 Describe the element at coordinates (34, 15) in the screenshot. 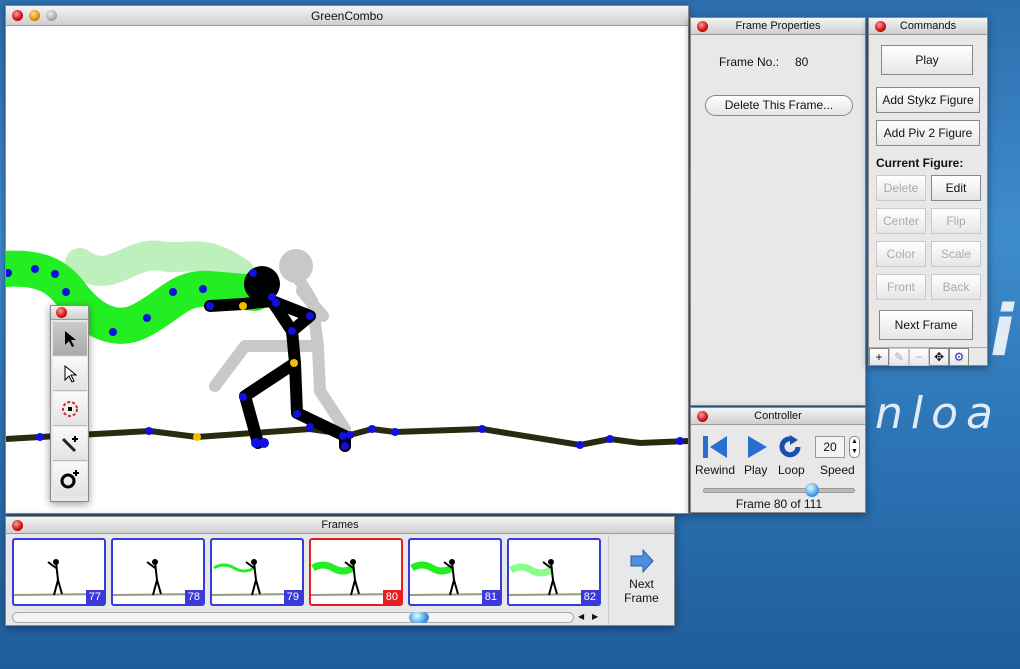

I see `minimize-button` at that location.